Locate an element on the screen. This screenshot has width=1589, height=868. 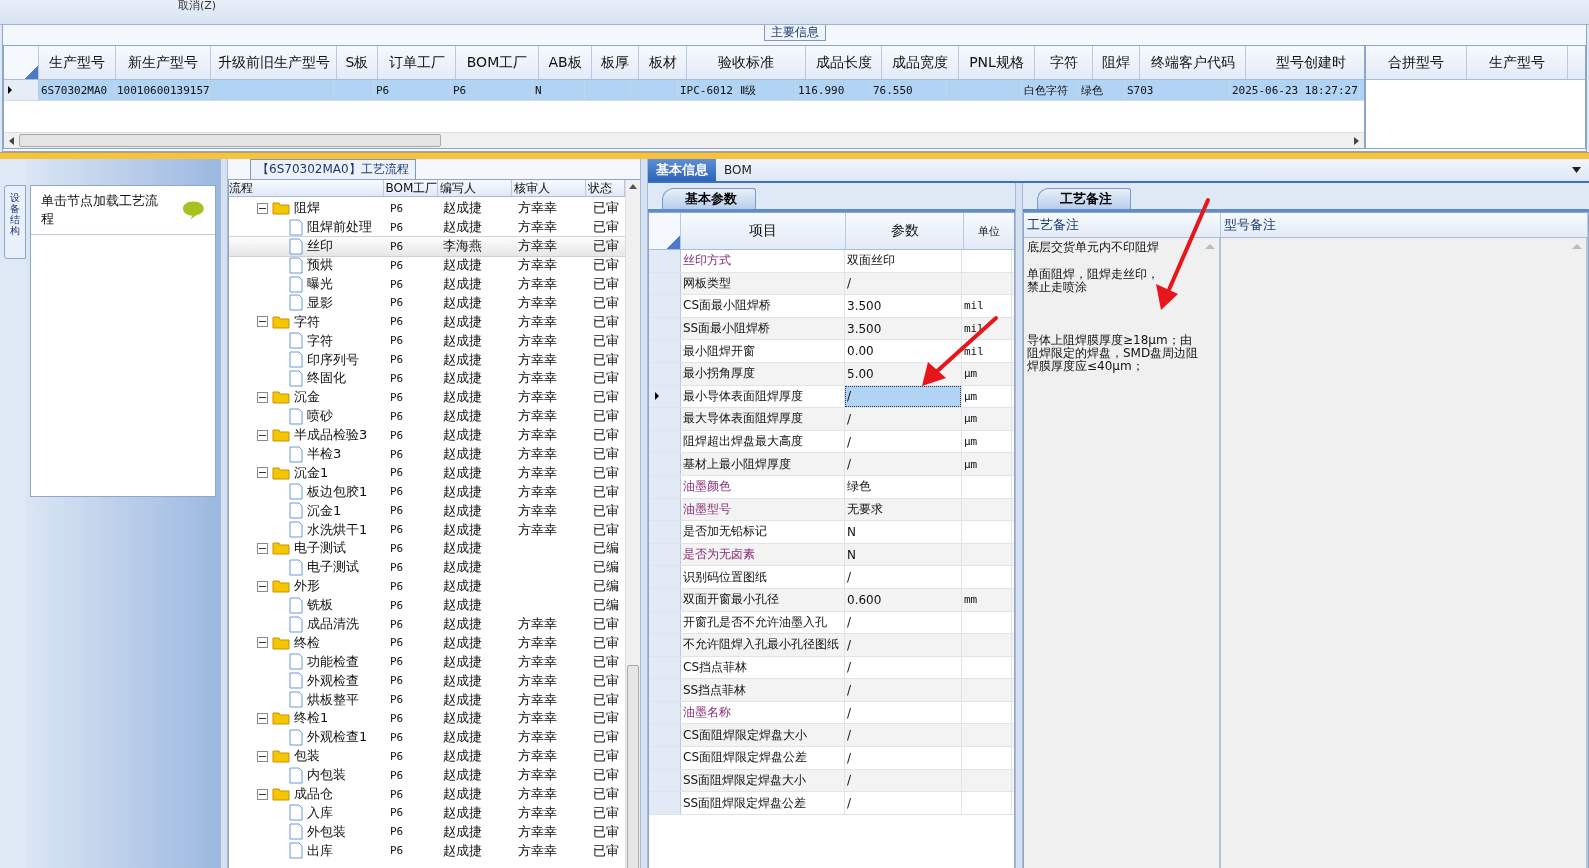
tab: 工艺备注 is located at coordinates (1084, 198).